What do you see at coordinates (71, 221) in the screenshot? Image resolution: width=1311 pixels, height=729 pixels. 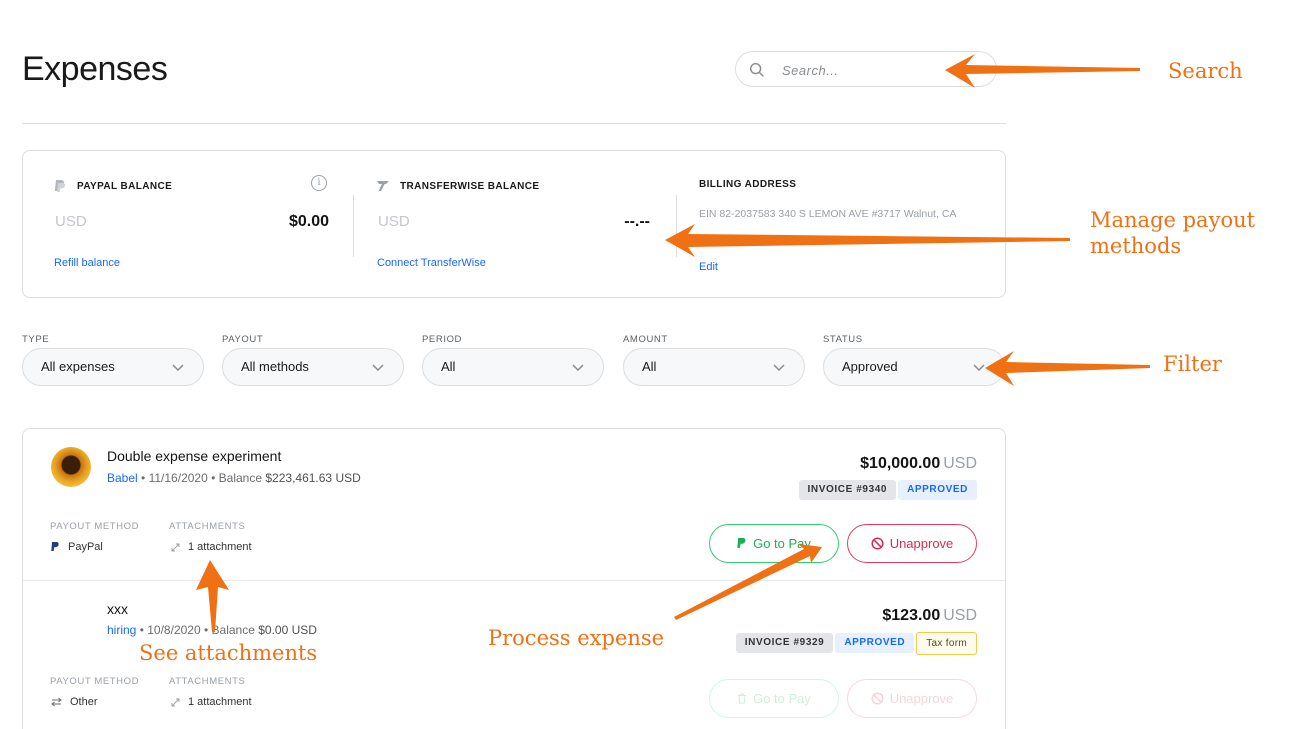 I see `paypal-currency: USD` at bounding box center [71, 221].